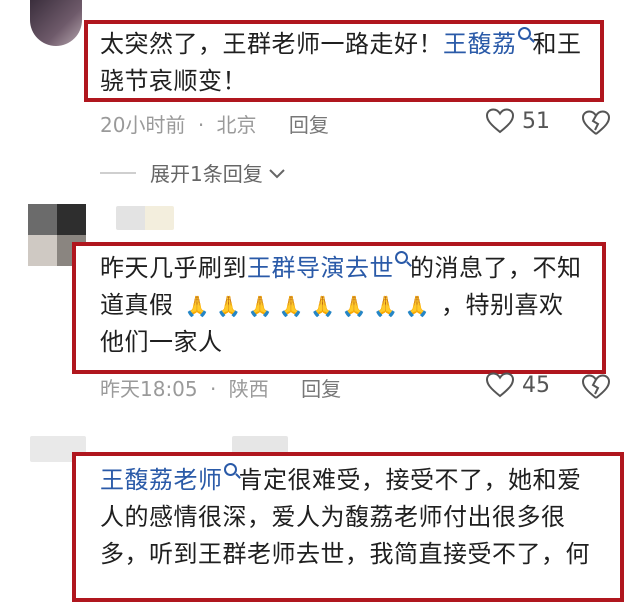  Describe the element at coordinates (223, 387) in the screenshot. I see `comment-meta-2: 昨天18:05 · 陕西 回复` at that location.